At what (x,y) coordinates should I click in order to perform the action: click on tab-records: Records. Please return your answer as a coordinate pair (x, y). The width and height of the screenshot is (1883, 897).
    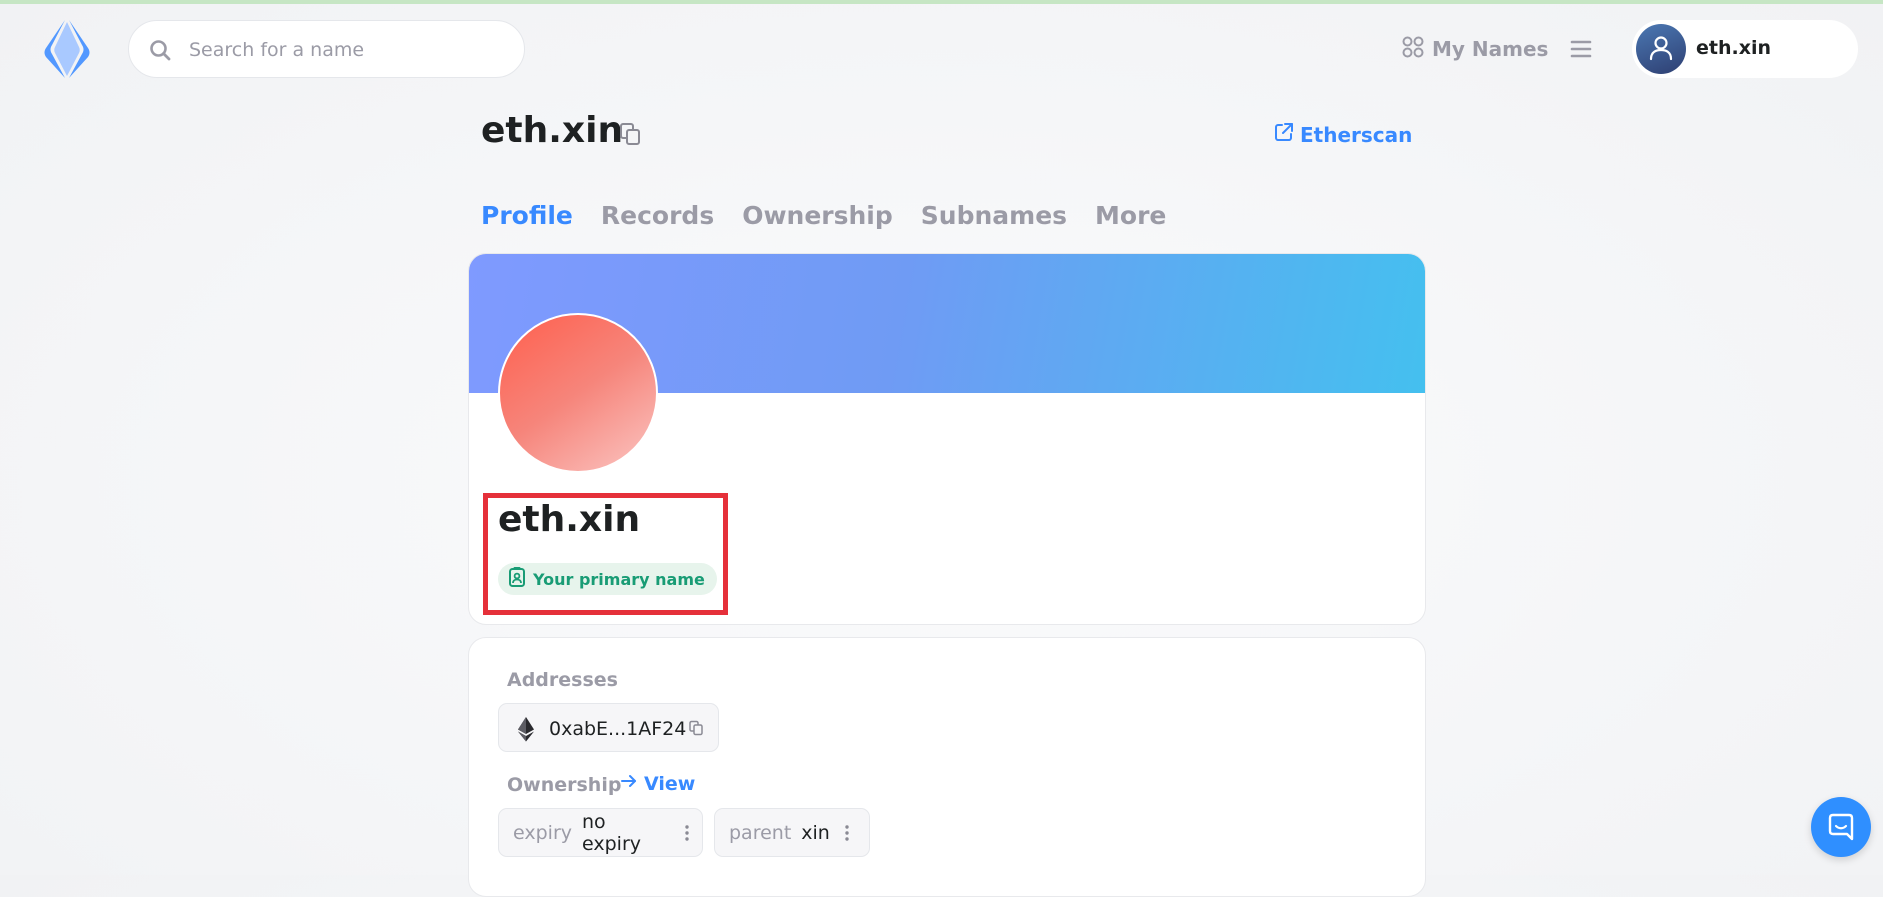
    Looking at the image, I should click on (657, 215).